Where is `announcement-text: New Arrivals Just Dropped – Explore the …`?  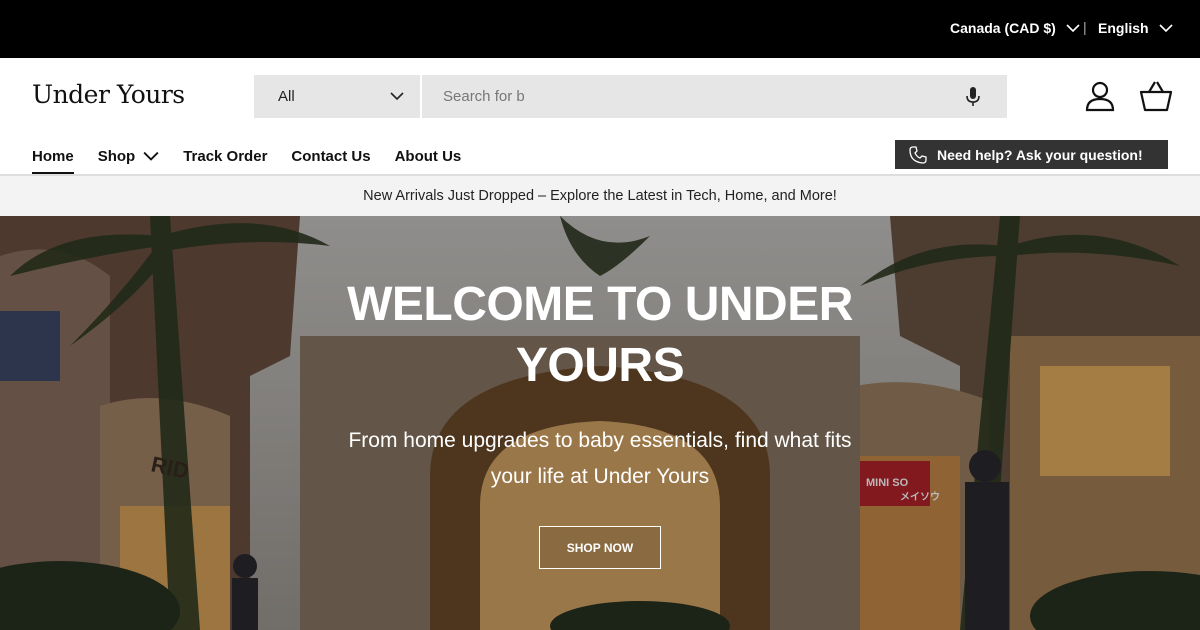
announcement-text: New Arrivals Just Dropped – Explore the … is located at coordinates (600, 196).